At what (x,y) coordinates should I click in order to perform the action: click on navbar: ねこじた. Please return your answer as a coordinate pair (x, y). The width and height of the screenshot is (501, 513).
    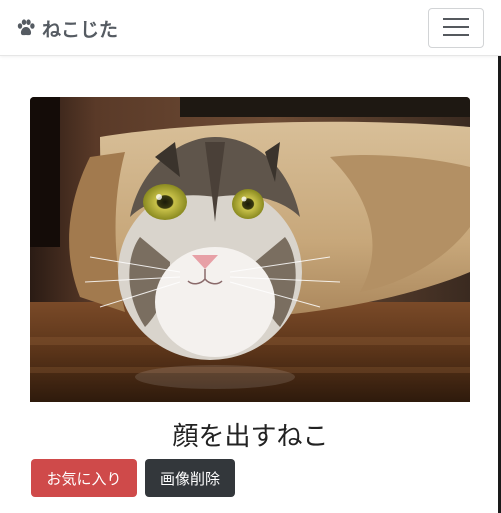
    Looking at the image, I should click on (250, 28).